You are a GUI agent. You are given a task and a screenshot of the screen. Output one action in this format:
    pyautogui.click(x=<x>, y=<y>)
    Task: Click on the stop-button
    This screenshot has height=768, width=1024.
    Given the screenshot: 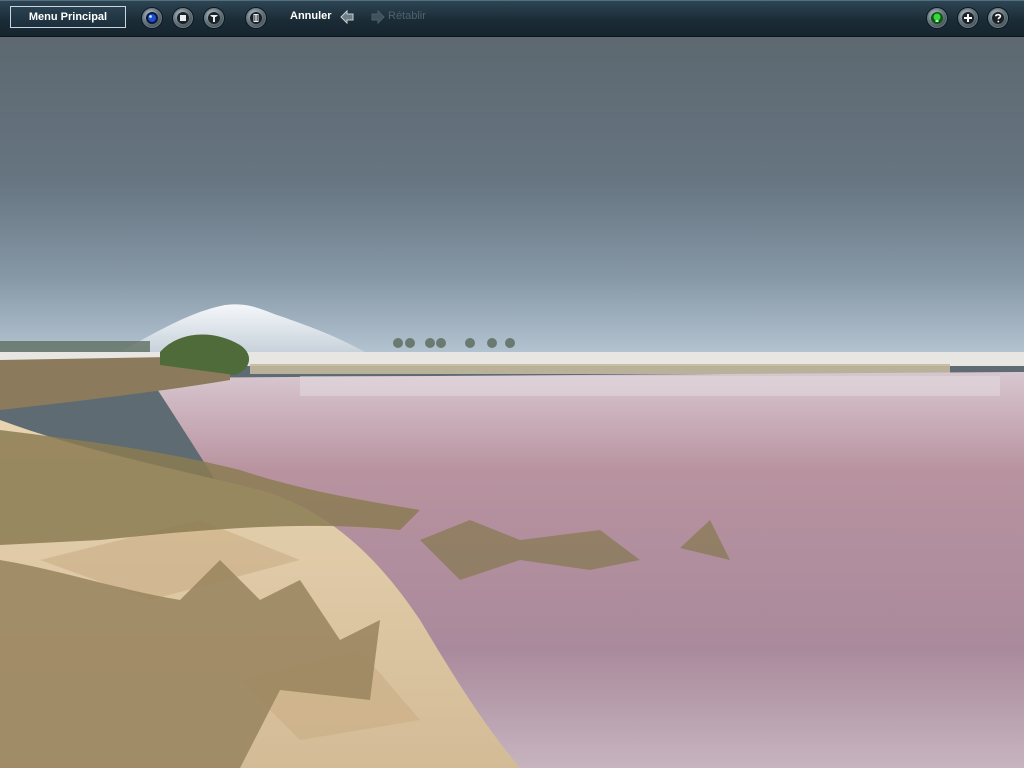 What is the action you would take?
    pyautogui.click(x=183, y=18)
    